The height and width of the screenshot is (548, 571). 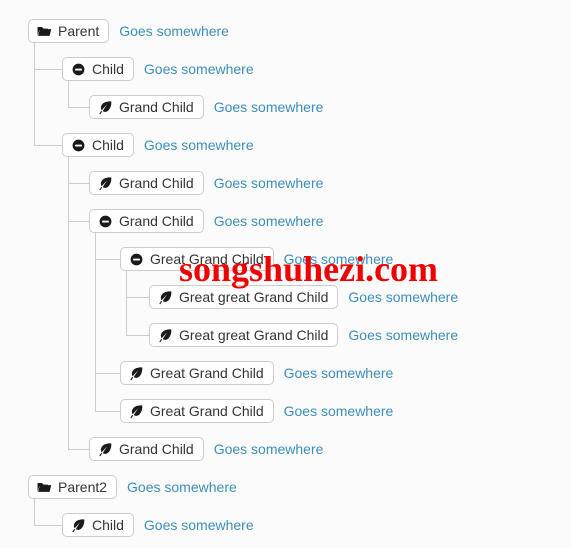 I want to click on tree-node-row: Parent Goes somewhere, so click(x=128, y=31).